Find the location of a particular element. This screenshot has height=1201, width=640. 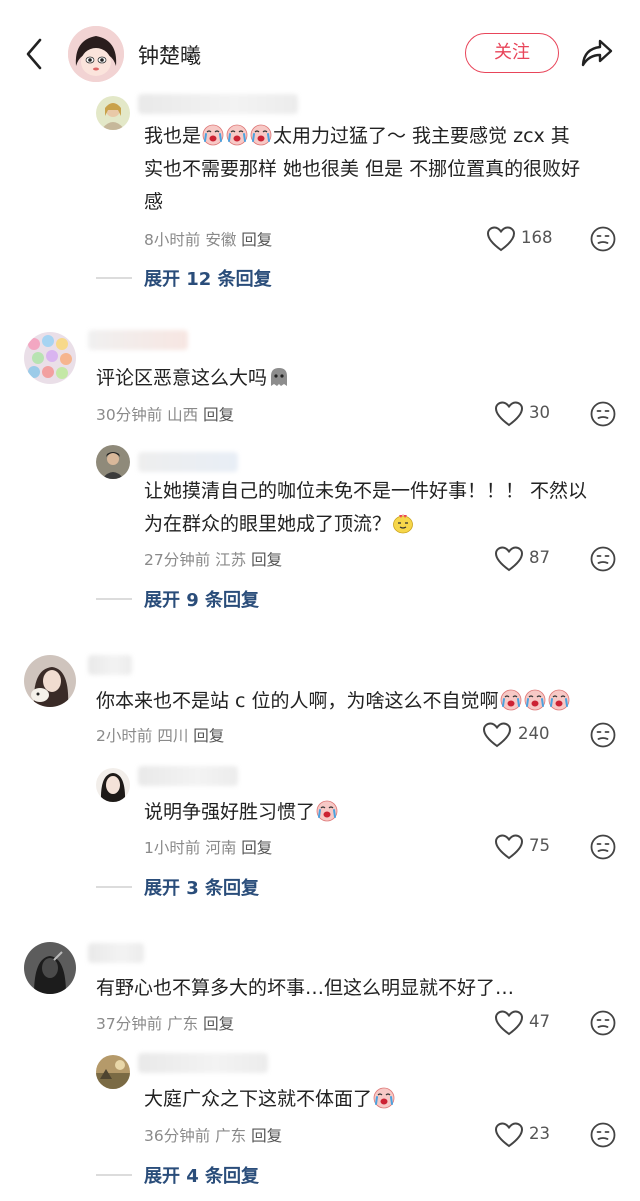

comment-text: 说明争强好胜习惯了 is located at coordinates (241, 812).